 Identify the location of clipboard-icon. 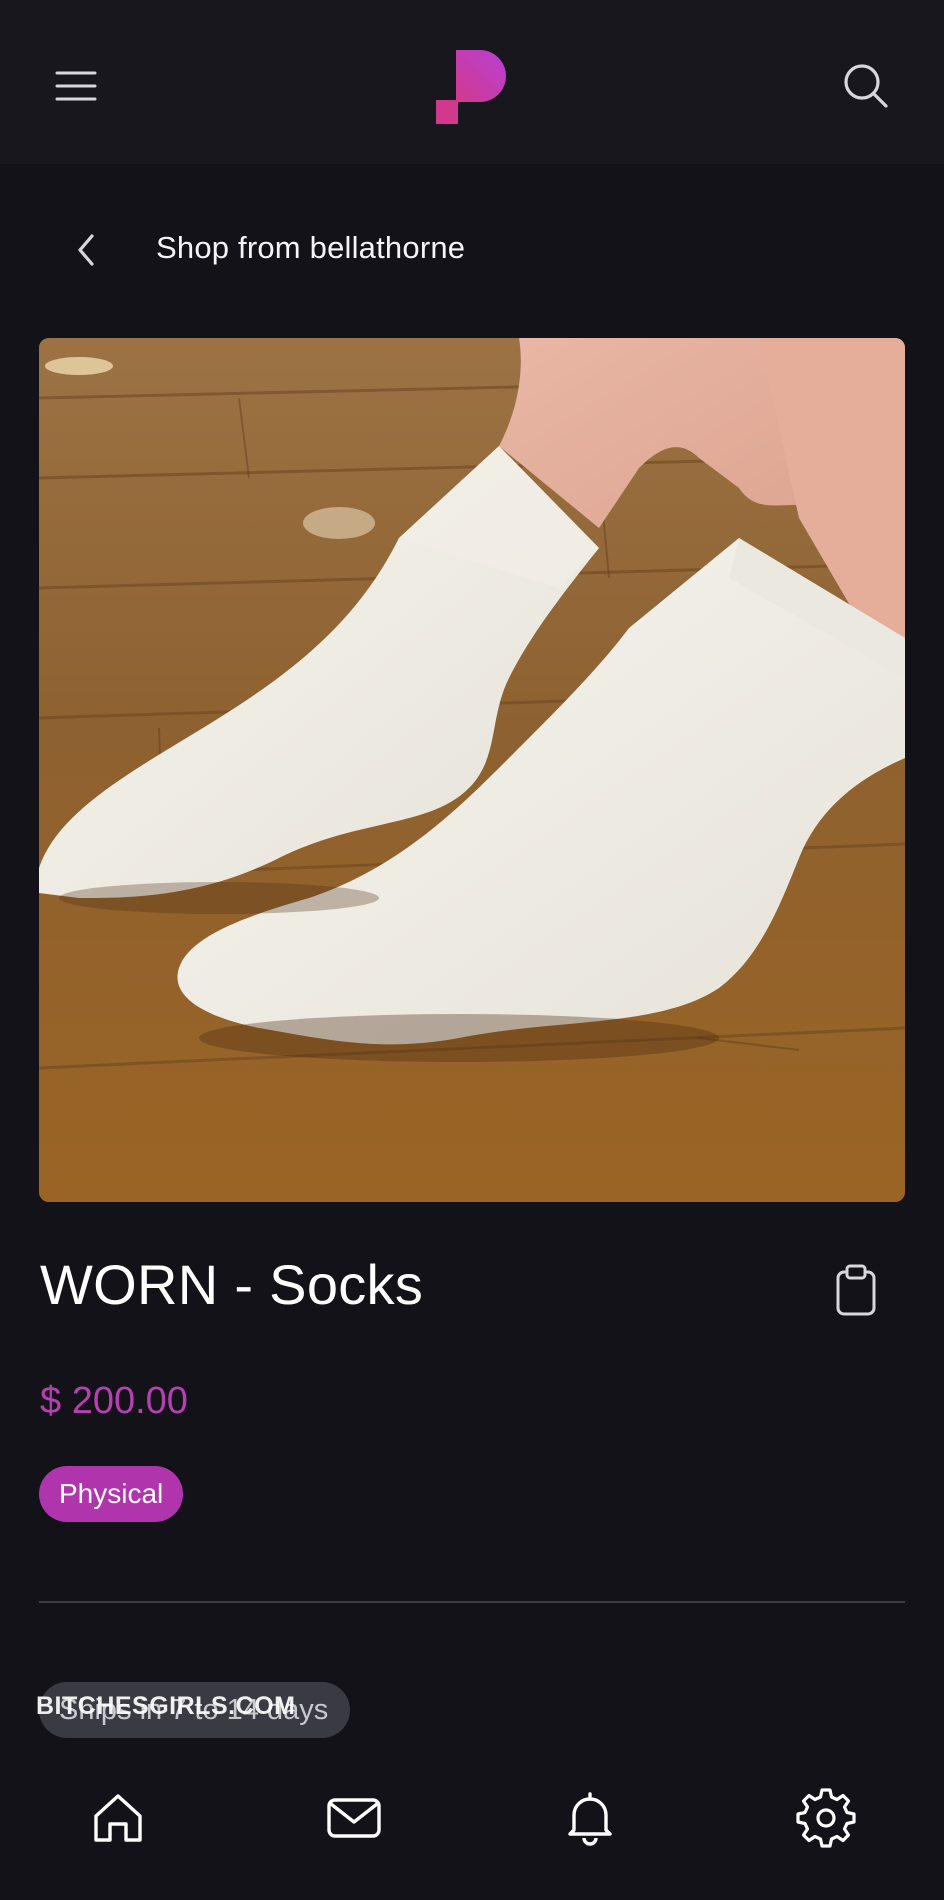
(856, 1290).